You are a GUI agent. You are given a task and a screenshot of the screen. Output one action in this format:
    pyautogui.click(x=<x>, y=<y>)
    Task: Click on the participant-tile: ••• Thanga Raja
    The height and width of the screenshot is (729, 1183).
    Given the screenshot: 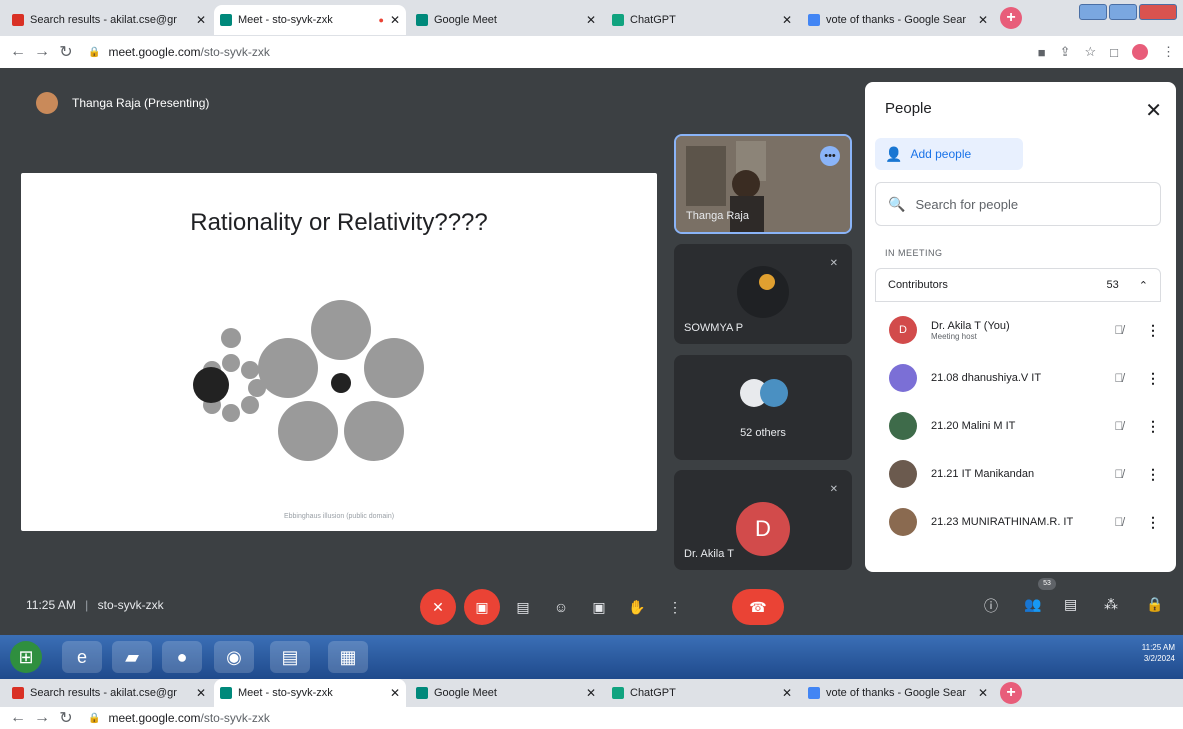 What is the action you would take?
    pyautogui.click(x=763, y=184)
    